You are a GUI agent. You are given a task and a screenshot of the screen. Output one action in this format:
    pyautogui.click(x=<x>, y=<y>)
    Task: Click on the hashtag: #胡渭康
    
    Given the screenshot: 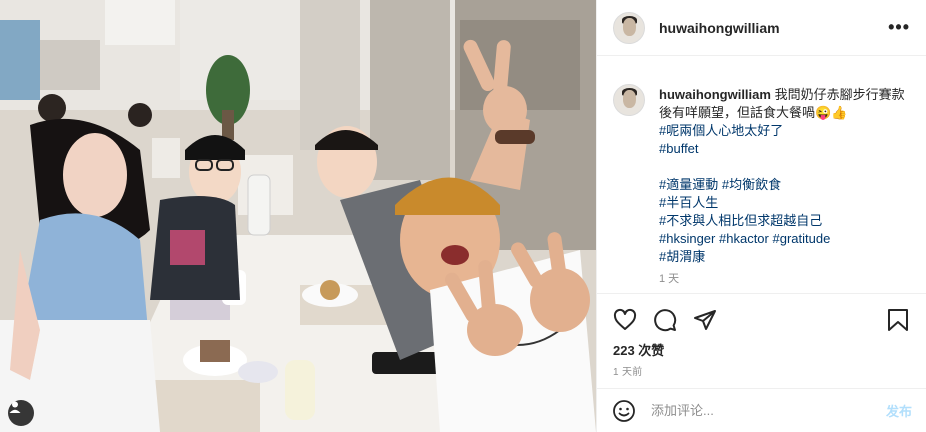 What is the action you would take?
    pyautogui.click(x=782, y=257)
    